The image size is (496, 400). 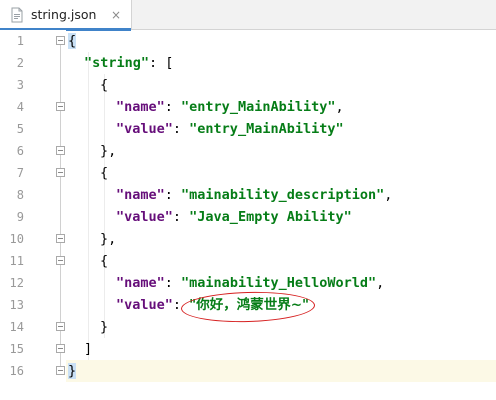 I want to click on punctuation: }, so click(x=104, y=327).